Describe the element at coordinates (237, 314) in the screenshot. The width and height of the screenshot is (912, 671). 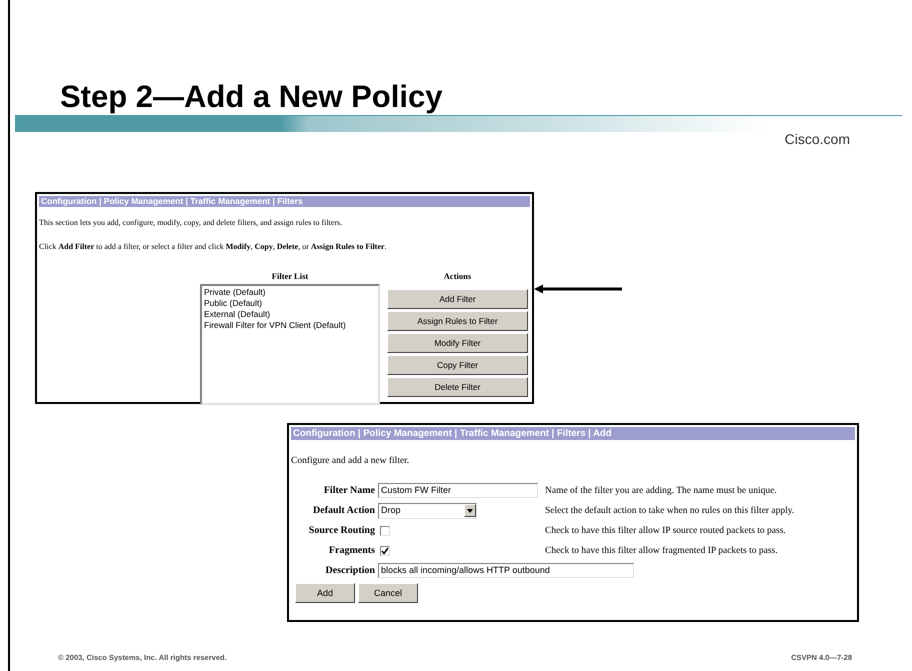
I see `filter-list-item: External (Default)` at that location.